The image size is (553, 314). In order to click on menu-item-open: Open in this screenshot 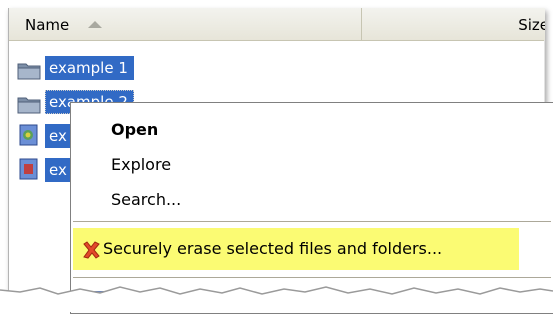, I will do `click(134, 129)`.